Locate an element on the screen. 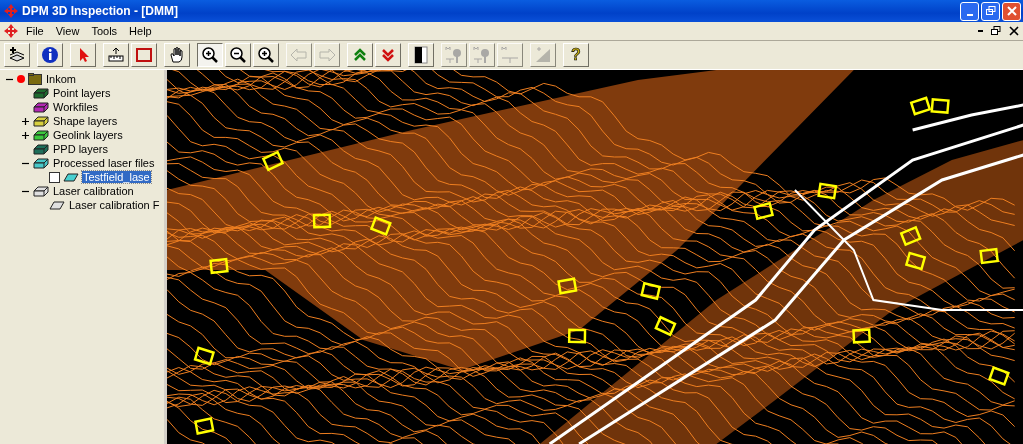  tree-item: Laser calibration is located at coordinates (93, 191).